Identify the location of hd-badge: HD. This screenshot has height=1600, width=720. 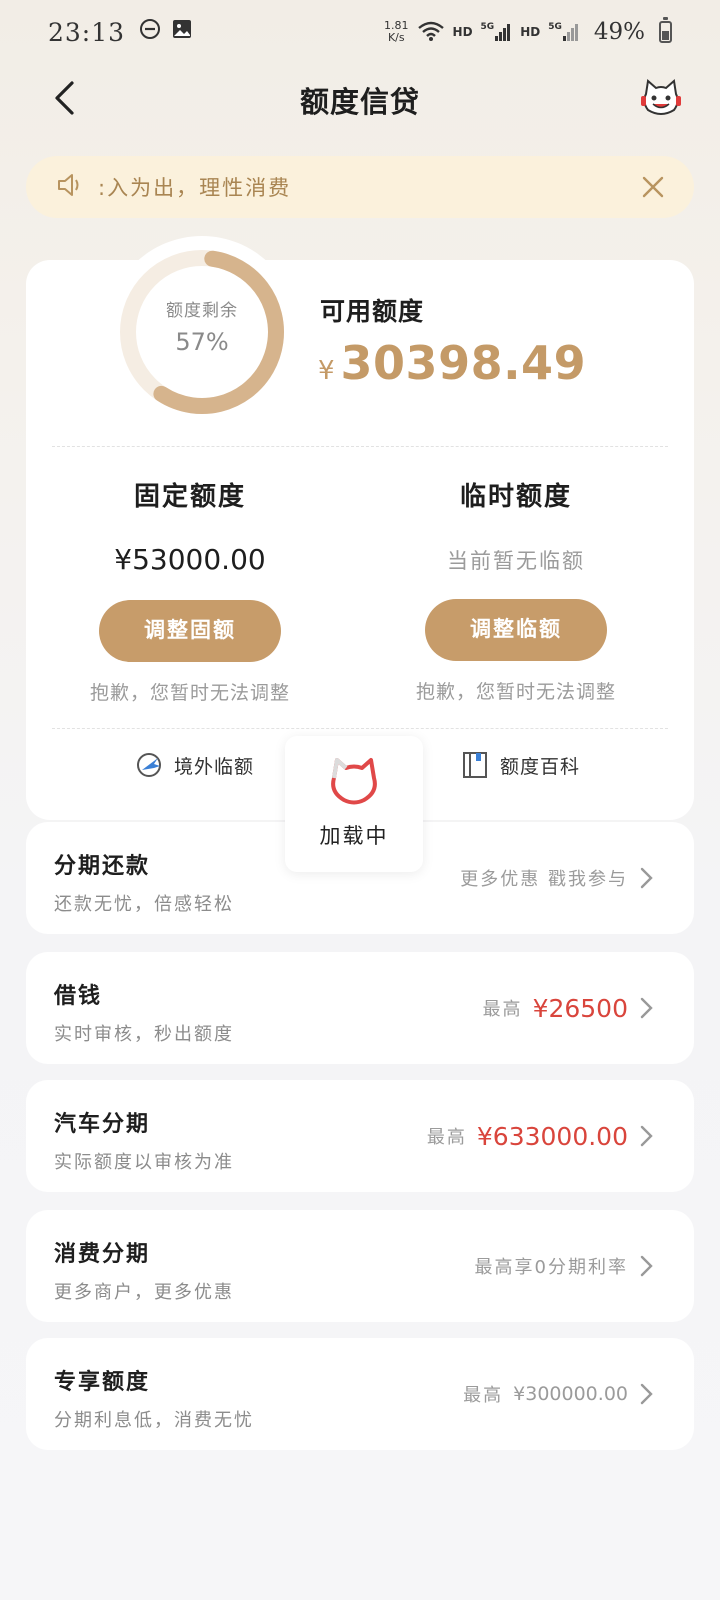
(462, 32).